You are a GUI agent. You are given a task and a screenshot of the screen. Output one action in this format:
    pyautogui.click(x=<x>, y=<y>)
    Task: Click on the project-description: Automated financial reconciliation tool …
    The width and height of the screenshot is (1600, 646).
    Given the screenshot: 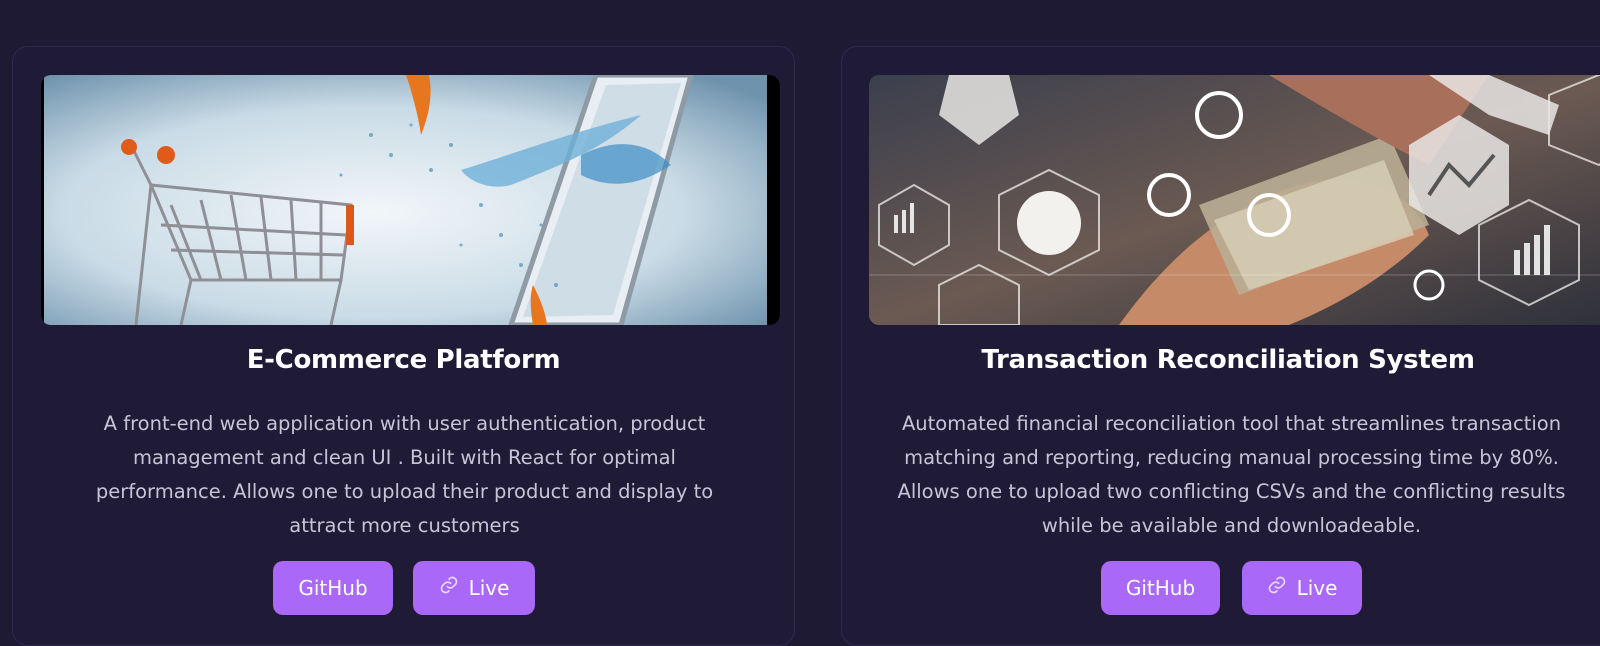 What is the action you would take?
    pyautogui.click(x=1231, y=474)
    